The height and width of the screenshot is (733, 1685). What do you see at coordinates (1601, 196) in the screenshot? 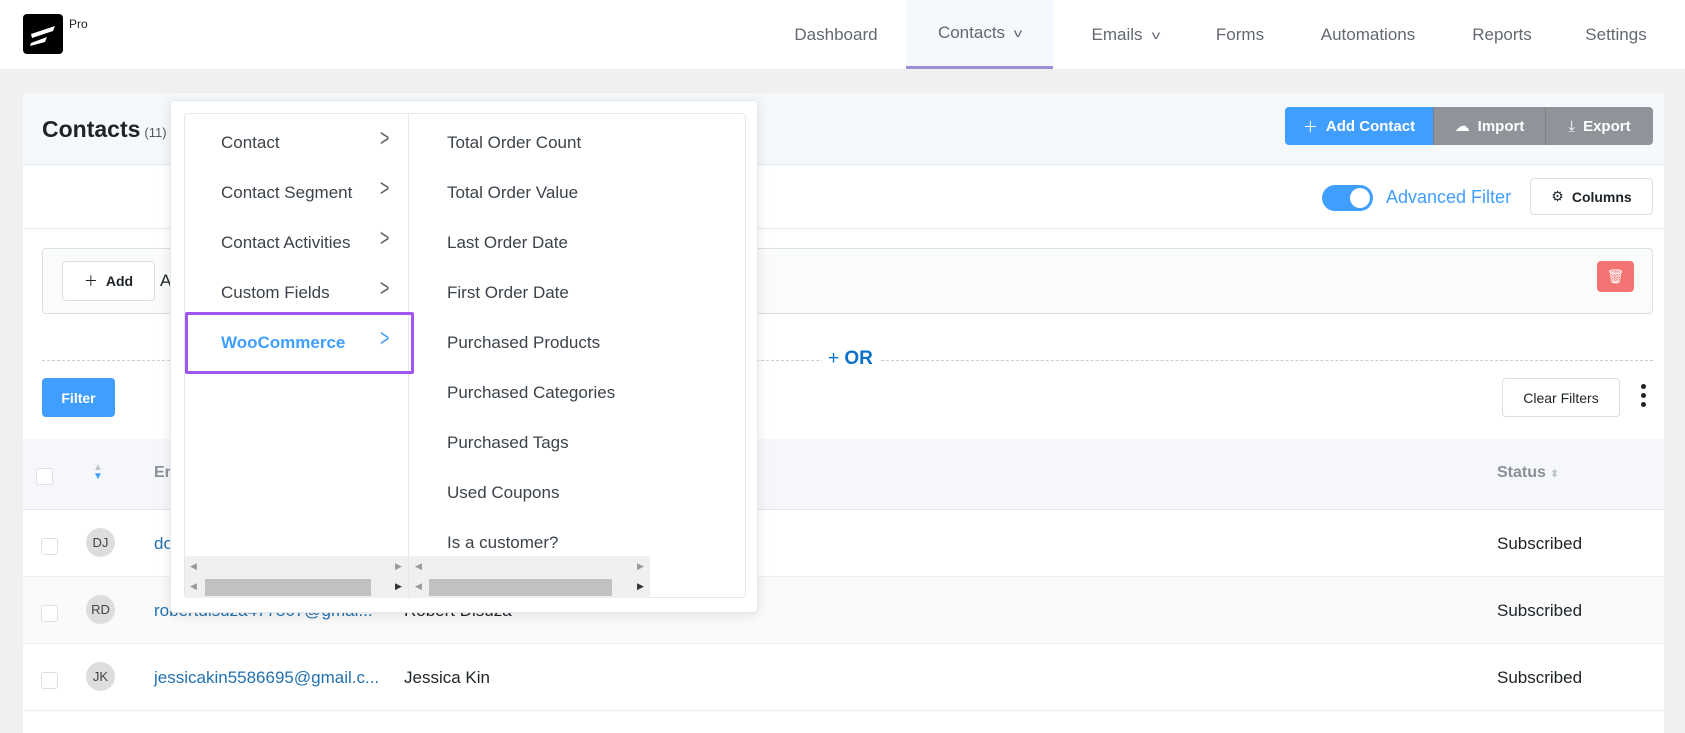
I see `button-label: Columns` at bounding box center [1601, 196].